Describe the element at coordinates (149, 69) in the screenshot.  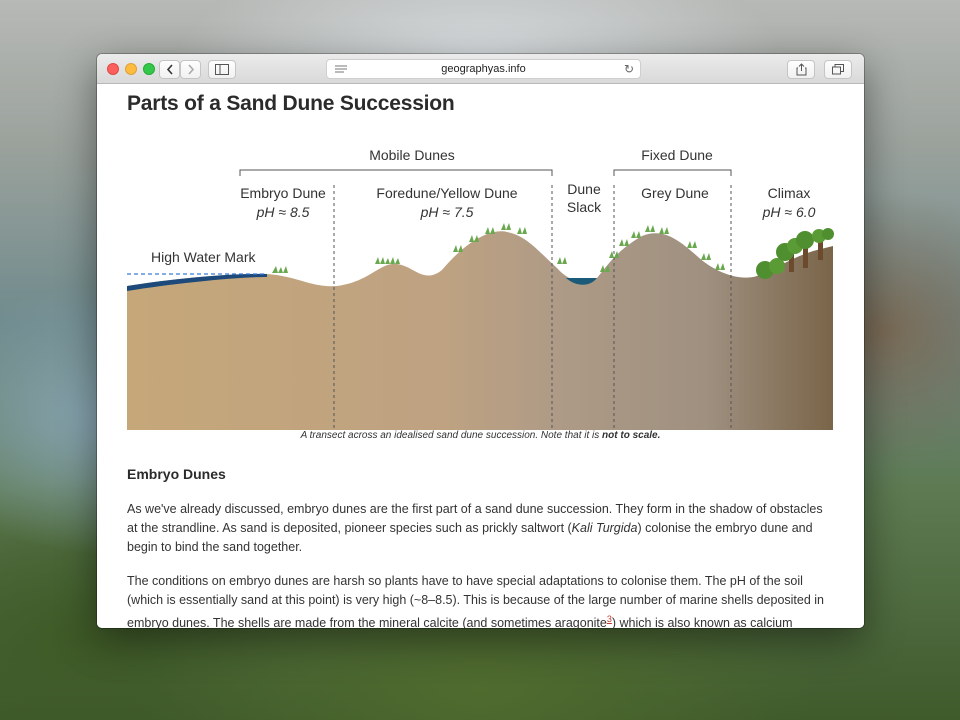
I see `zoom-window-button` at that location.